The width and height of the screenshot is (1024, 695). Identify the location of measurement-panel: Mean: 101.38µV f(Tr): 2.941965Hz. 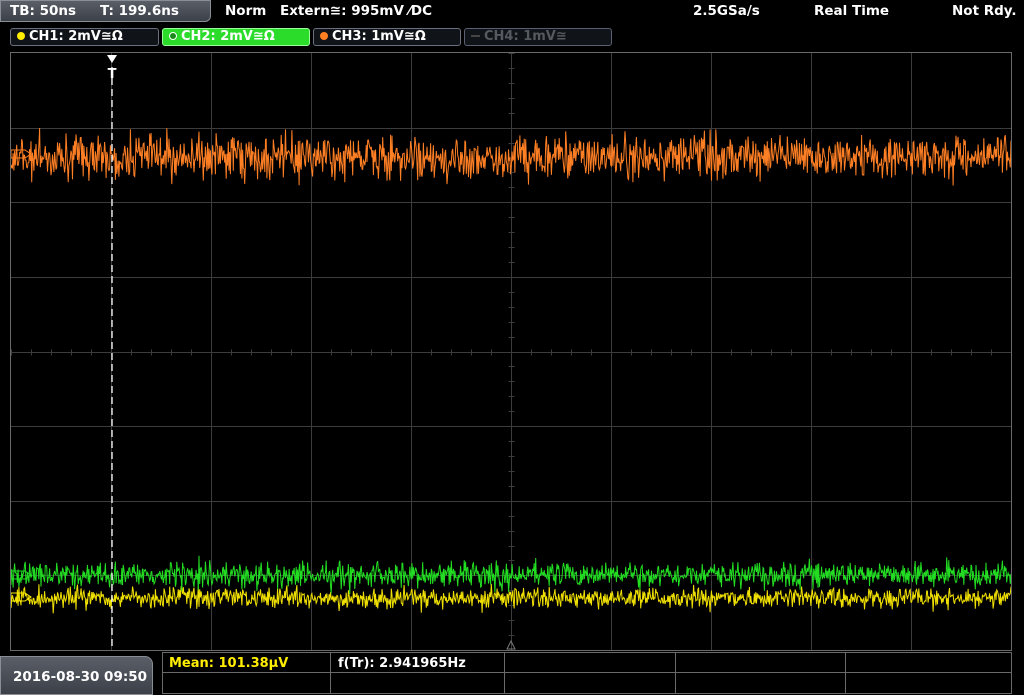
(587, 673).